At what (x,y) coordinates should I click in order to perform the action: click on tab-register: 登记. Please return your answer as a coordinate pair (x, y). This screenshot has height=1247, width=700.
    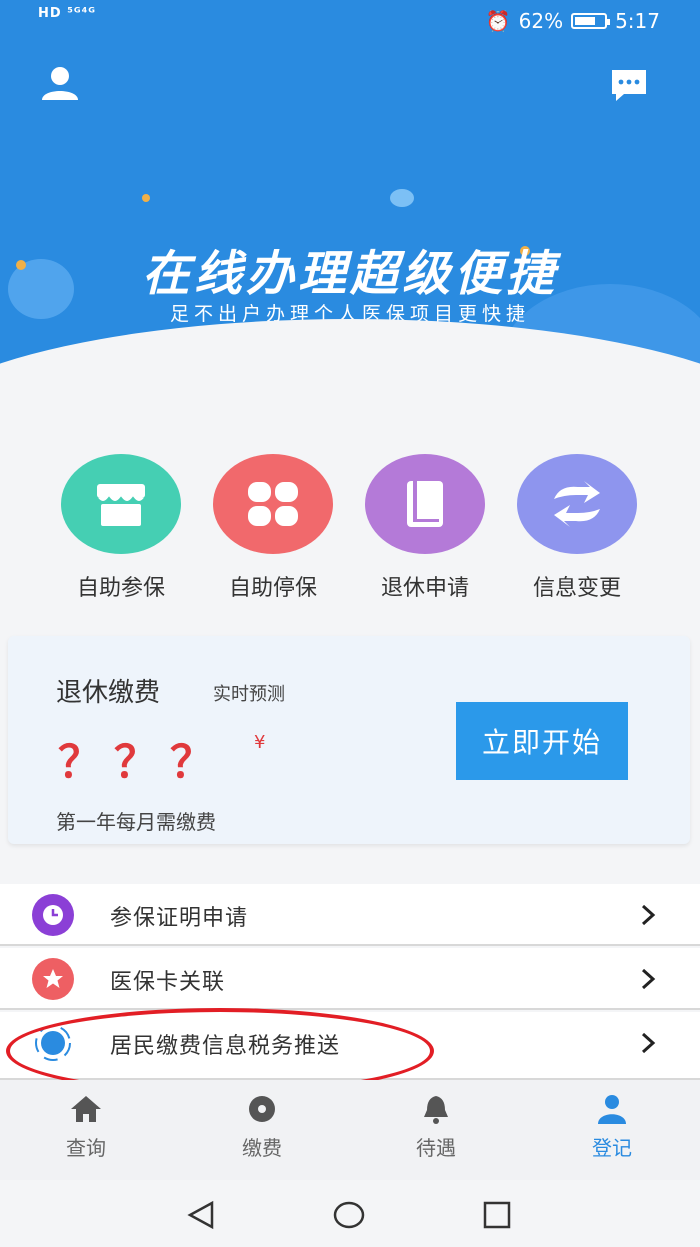
    Looking at the image, I should click on (612, 1127).